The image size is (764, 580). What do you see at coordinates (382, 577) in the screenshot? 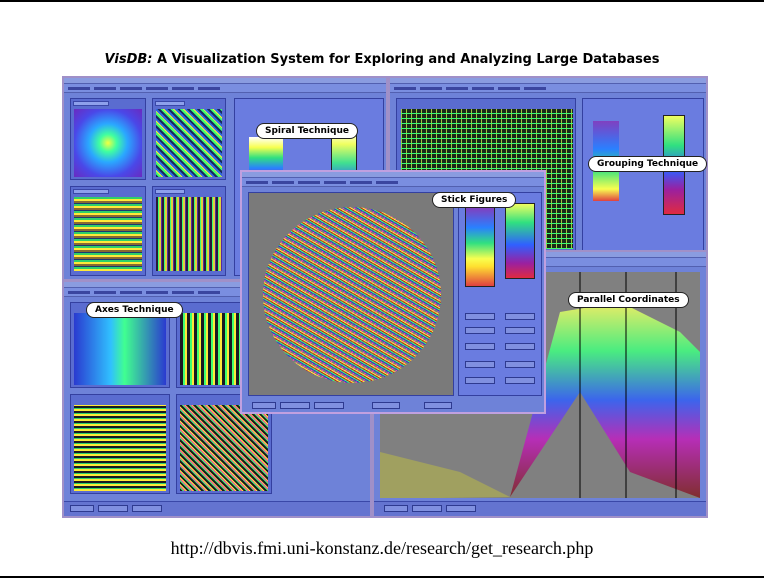
I see `bottom-rule` at bounding box center [382, 577].